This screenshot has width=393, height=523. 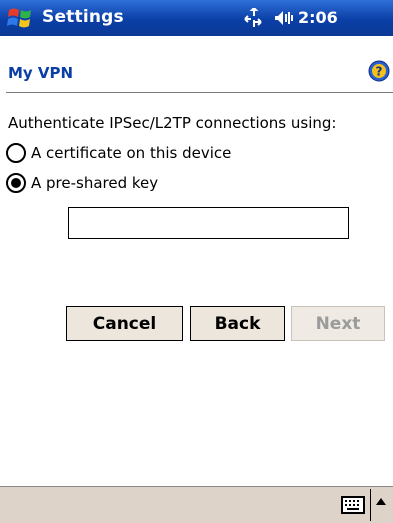 What do you see at coordinates (196, 18) in the screenshot?
I see `title-bar: Settings 2:06` at bounding box center [196, 18].